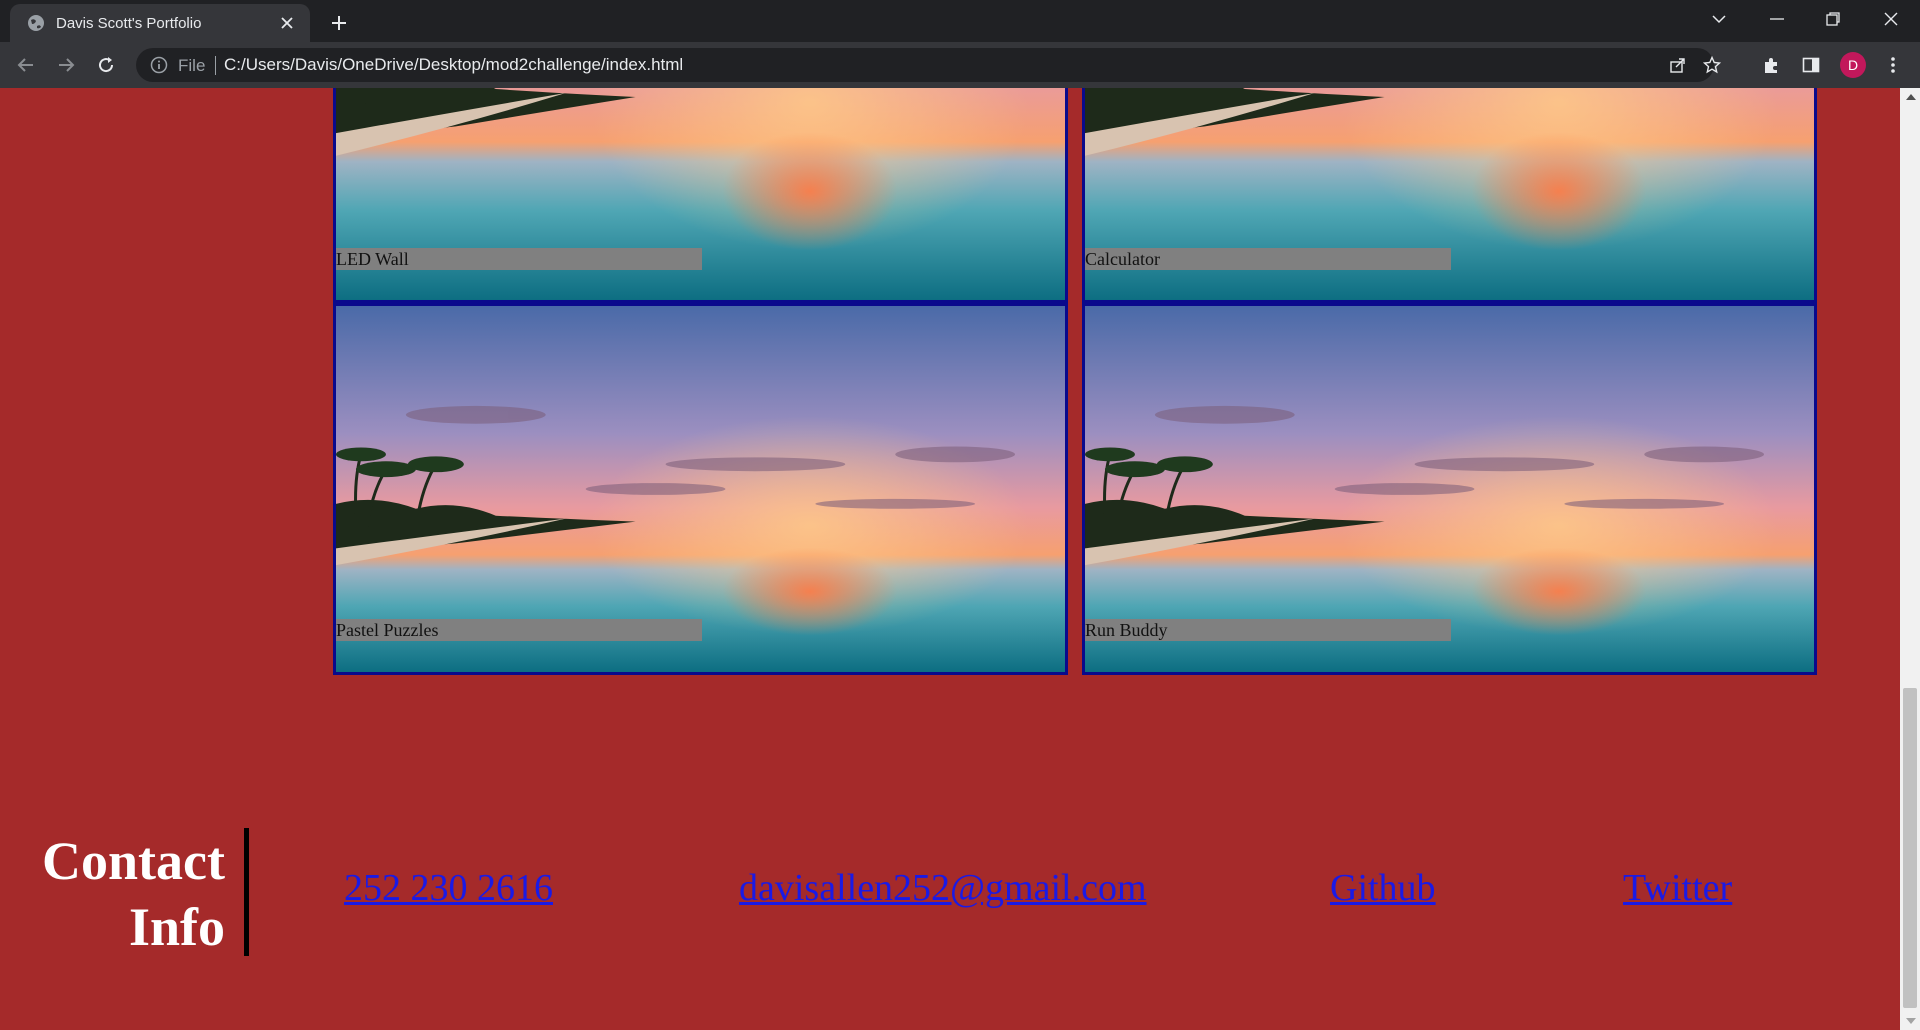  Describe the element at coordinates (287, 23) in the screenshot. I see `close-tab-icon` at that location.